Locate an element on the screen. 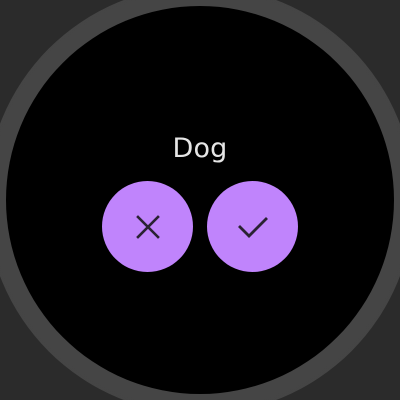  close-icon is located at coordinates (148, 227).